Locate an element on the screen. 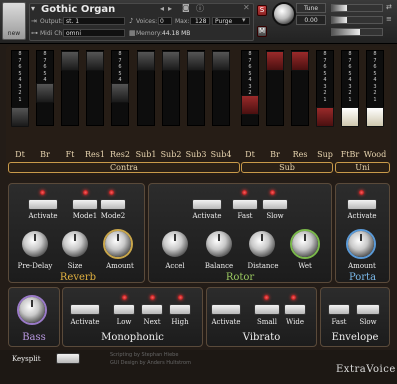 Image resolution: width=397 pixels, height=384 pixels. rotor-distance-knob is located at coordinates (262, 244).